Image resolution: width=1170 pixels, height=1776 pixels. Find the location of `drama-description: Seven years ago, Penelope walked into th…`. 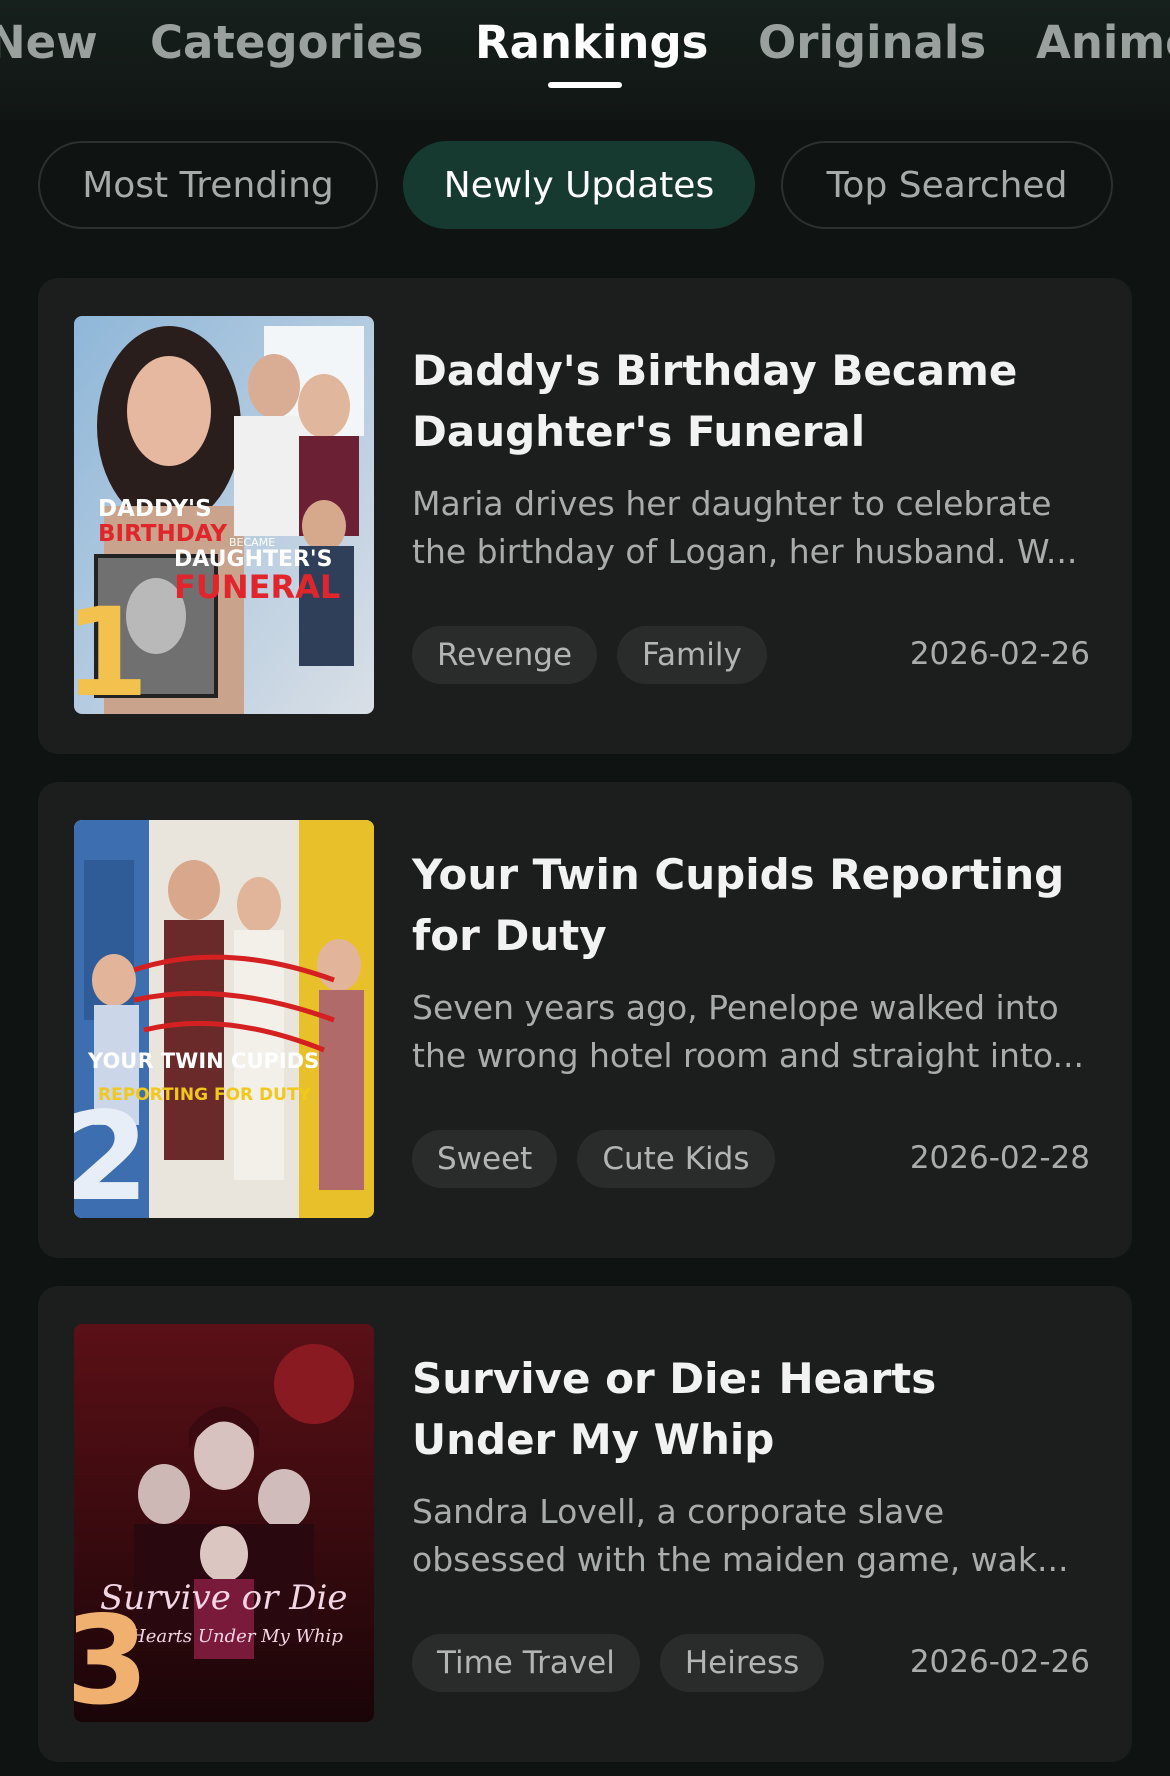

drama-description: Seven years ago, Penelope walked into th… is located at coordinates (748, 1031).